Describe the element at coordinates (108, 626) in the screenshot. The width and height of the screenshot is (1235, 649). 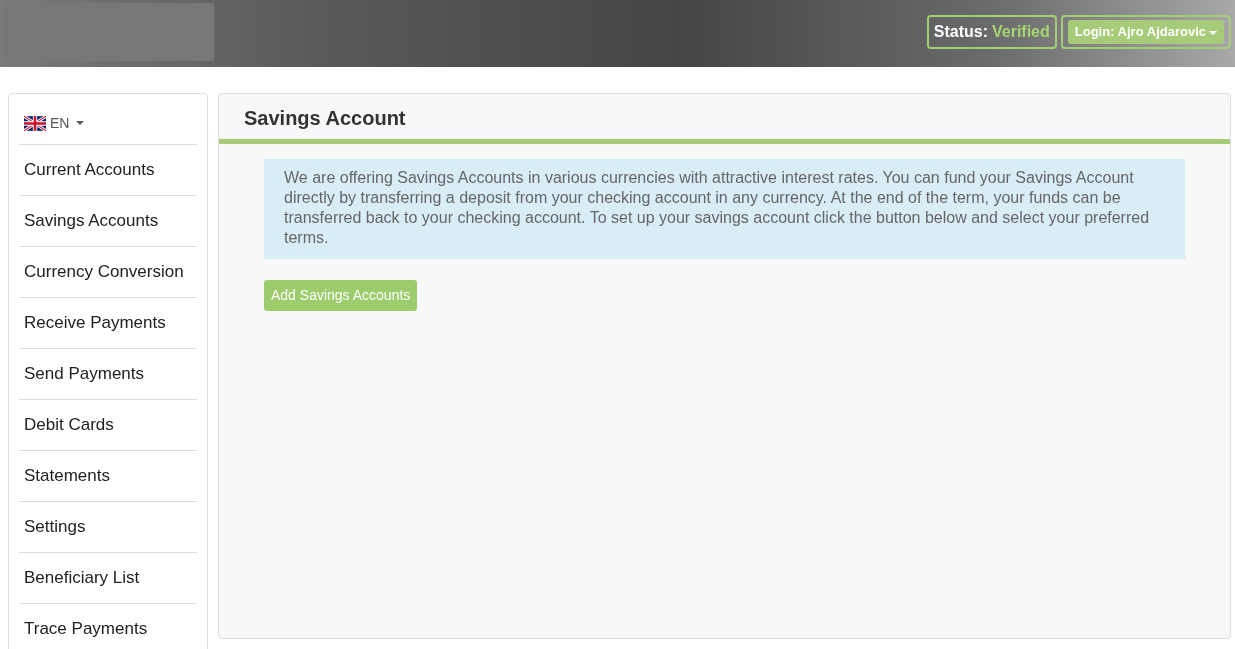
I see `sidebar-item: Trace Payments` at that location.